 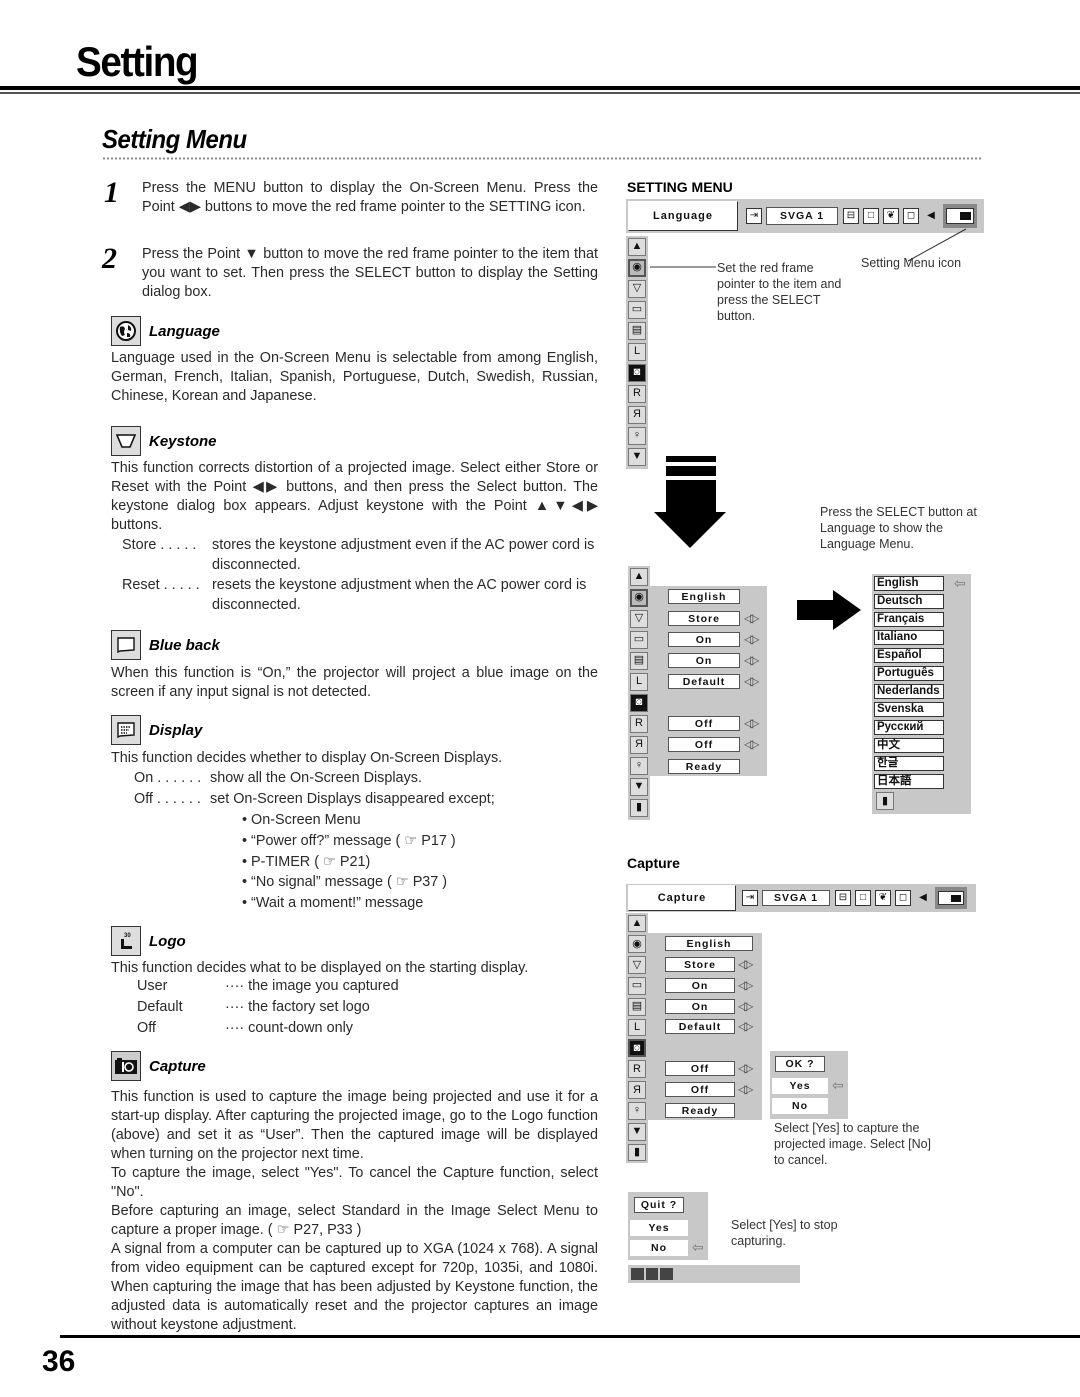 I want to click on language-option: Русский, so click(x=909, y=727).